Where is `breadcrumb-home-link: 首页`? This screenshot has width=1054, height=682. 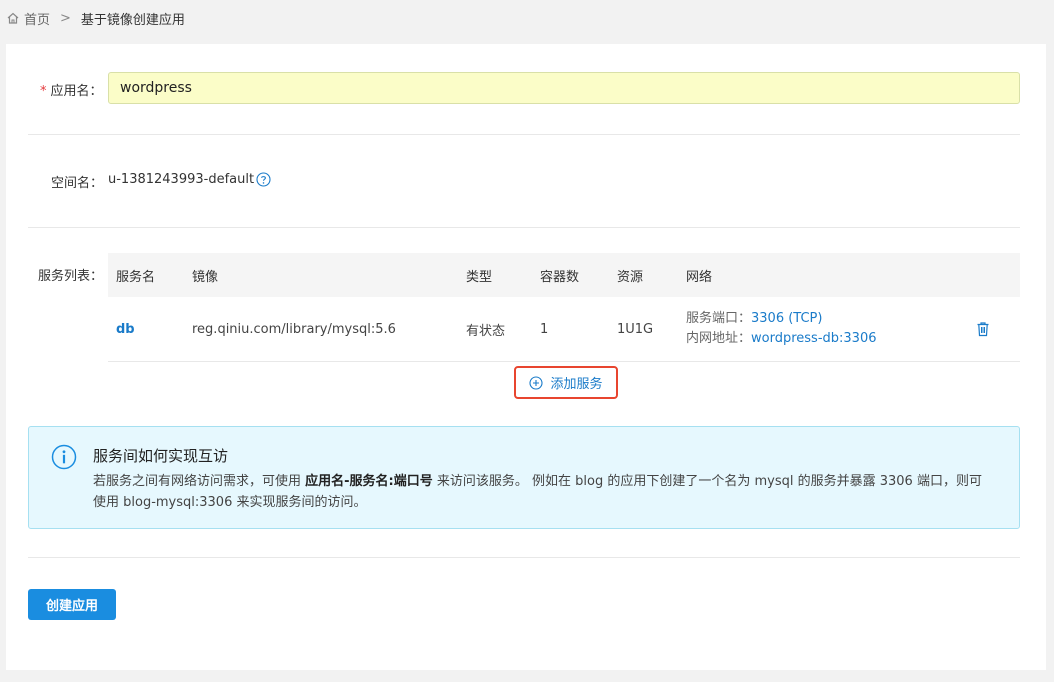
breadcrumb-home-link: 首页 is located at coordinates (37, 18).